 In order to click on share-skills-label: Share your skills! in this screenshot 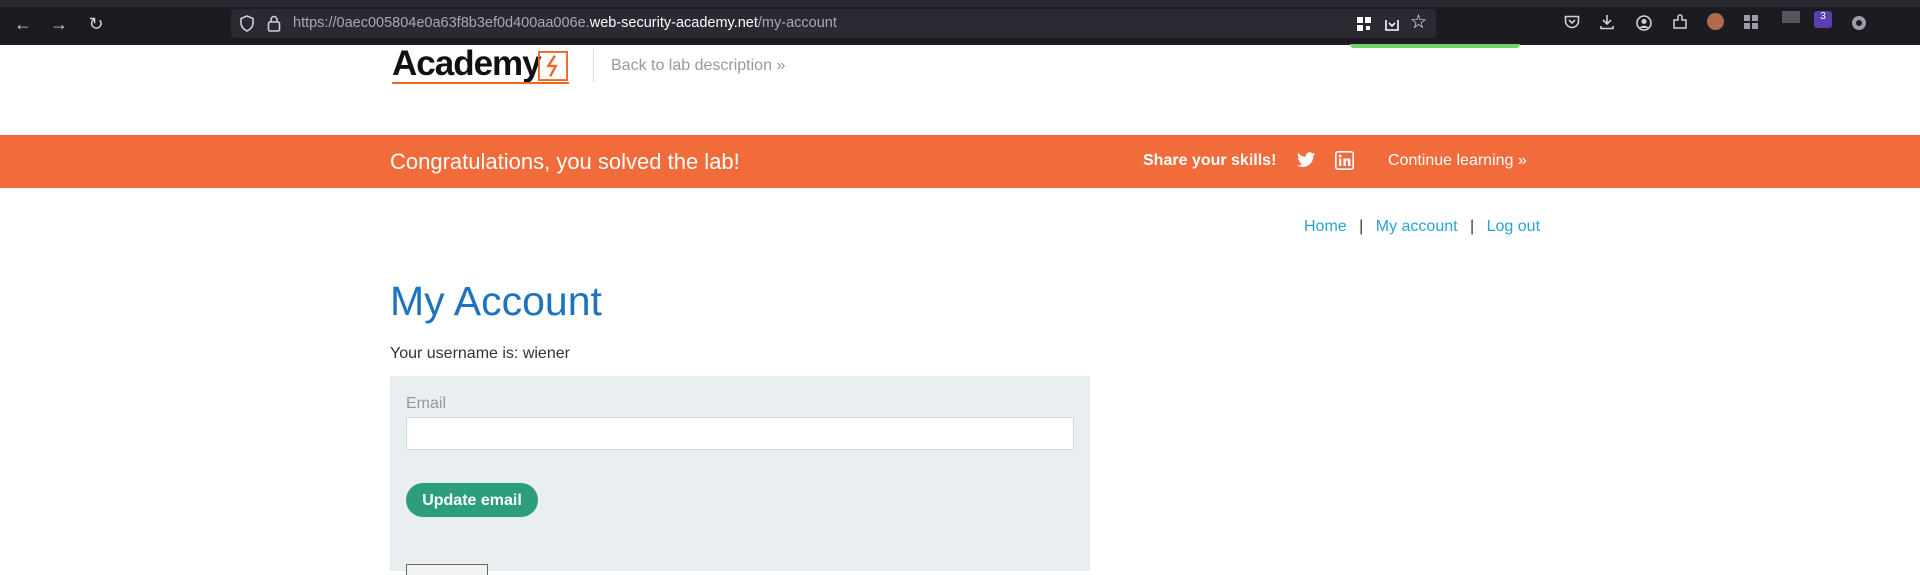, I will do `click(1210, 160)`.